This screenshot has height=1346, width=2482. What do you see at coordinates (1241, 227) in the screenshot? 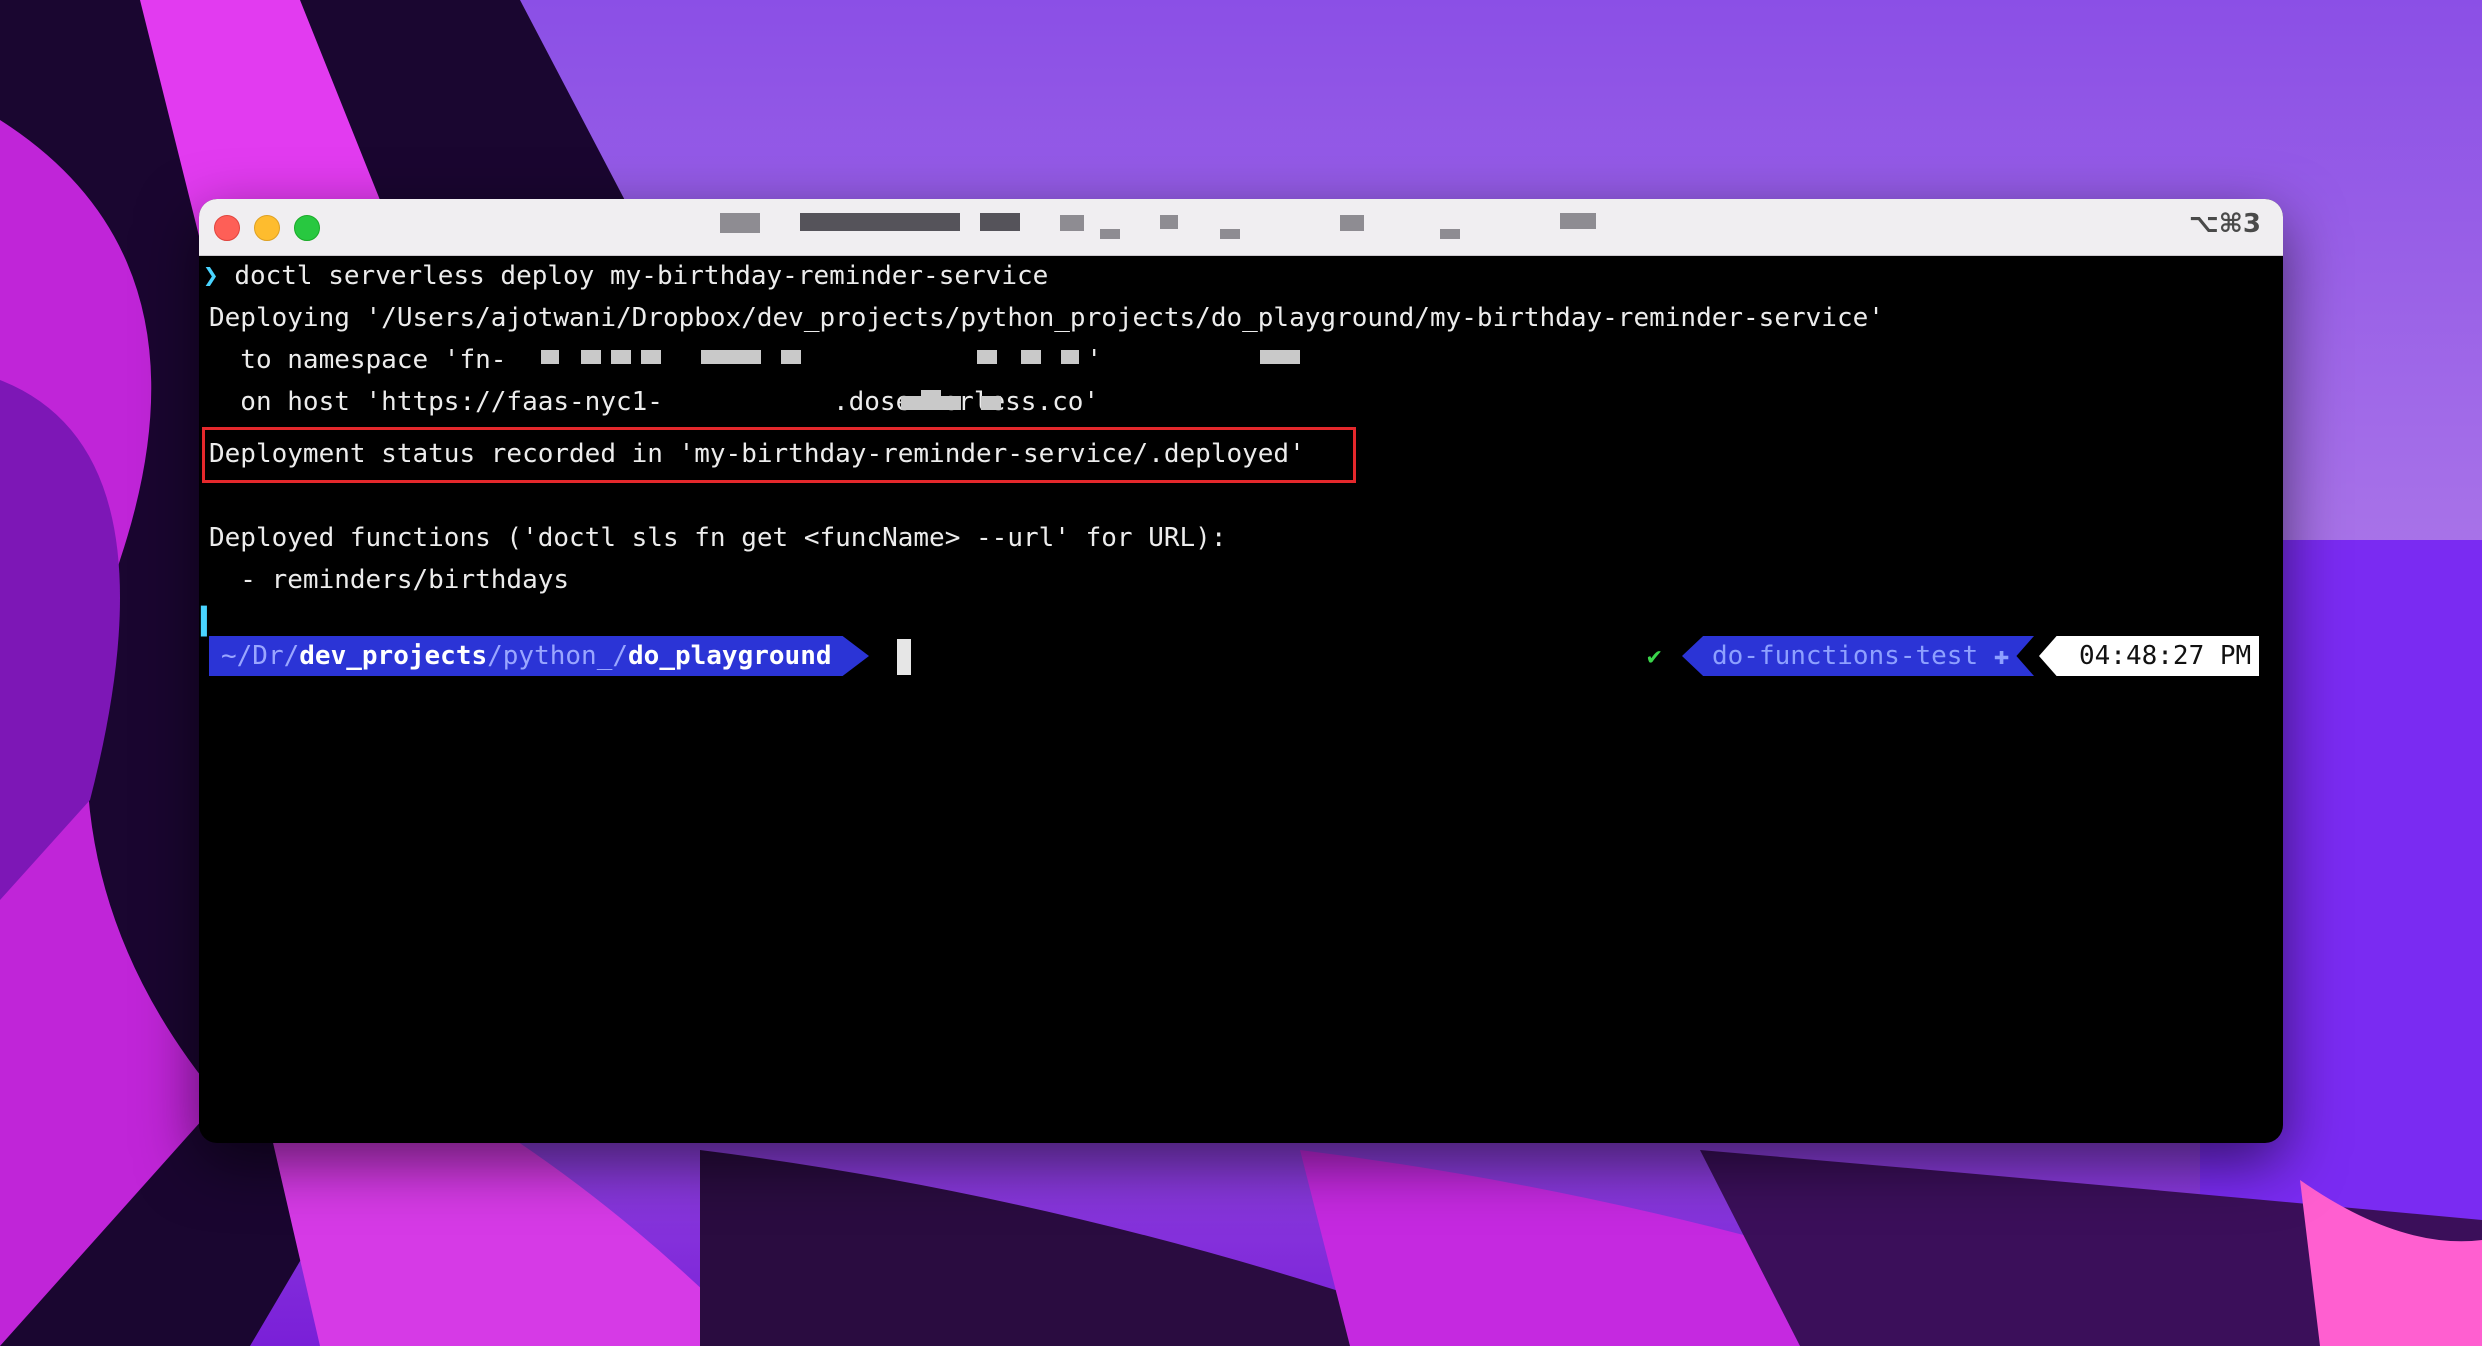
I see `title-bar: ⌥⌘3` at bounding box center [1241, 227].